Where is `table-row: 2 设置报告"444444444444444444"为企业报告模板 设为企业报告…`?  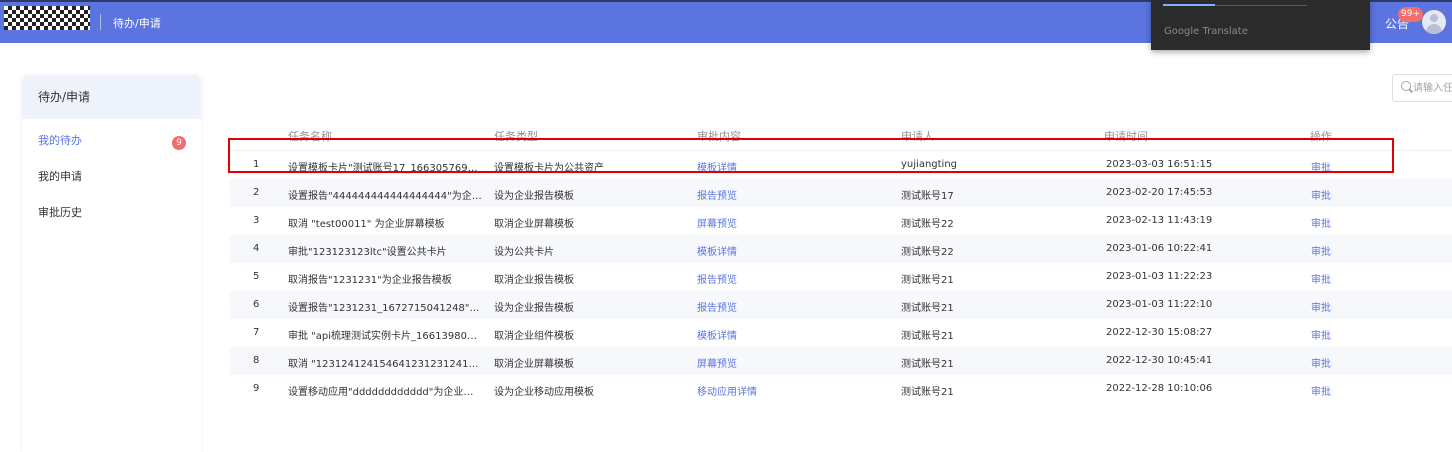
table-row: 2 设置报告"444444444444444444"为企业报告模板 设为企业报告… is located at coordinates (841, 193).